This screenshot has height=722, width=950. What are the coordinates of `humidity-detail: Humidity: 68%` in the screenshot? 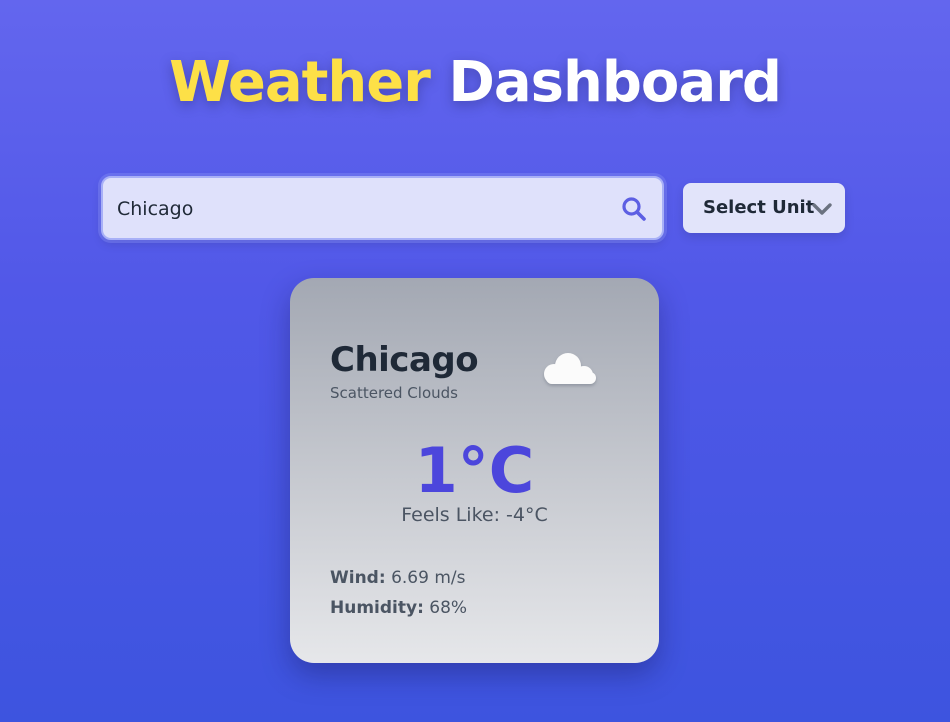 It's located at (398, 608).